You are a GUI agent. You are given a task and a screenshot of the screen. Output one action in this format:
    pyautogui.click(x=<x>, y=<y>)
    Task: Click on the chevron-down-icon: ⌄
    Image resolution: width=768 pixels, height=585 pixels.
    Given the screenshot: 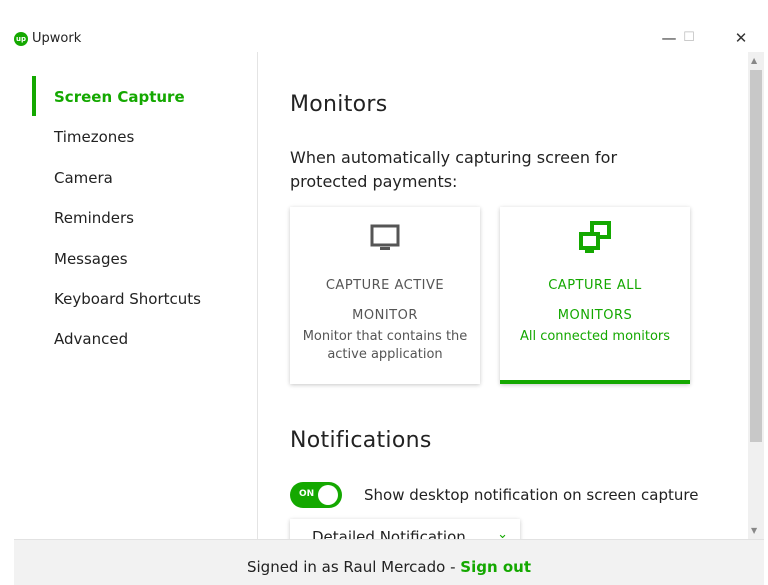 What is the action you would take?
    pyautogui.click(x=502, y=533)
    